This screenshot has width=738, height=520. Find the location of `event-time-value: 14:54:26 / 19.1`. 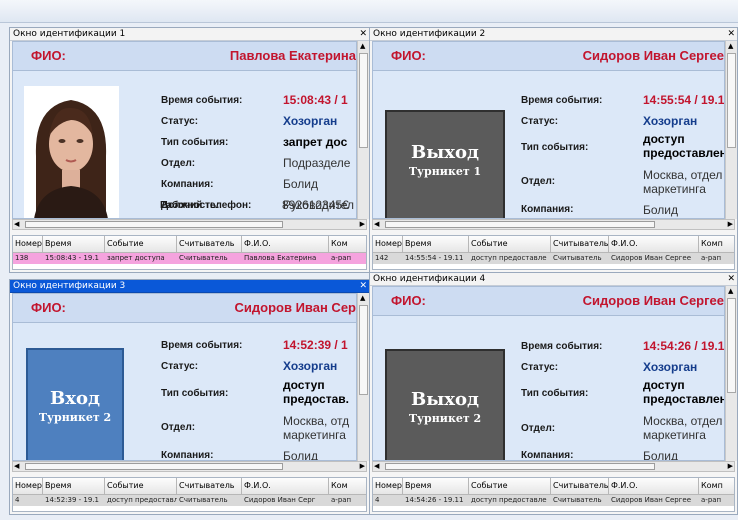

event-time-value: 14:54:26 / 19.1 is located at coordinates (684, 346).